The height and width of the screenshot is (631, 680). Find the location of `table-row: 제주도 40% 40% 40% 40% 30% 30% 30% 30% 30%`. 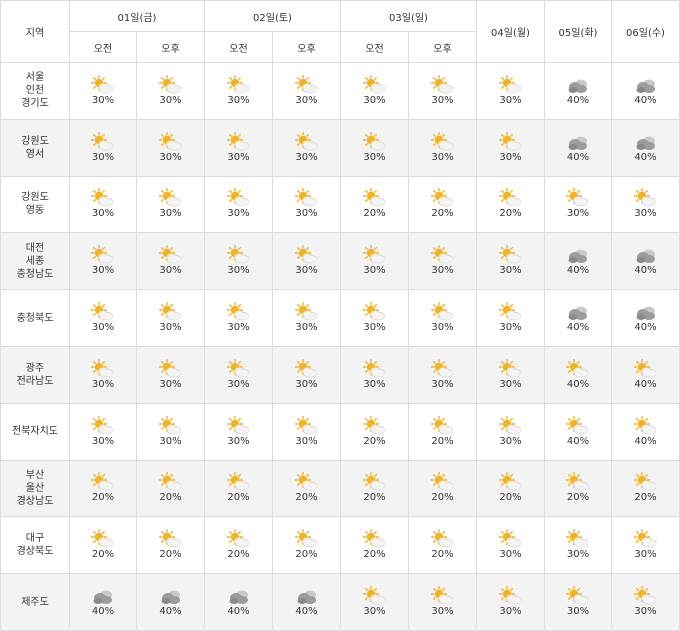

table-row: 제주도 40% 40% 40% 40% 30% 30% 30% 30% 30% is located at coordinates (340, 602).